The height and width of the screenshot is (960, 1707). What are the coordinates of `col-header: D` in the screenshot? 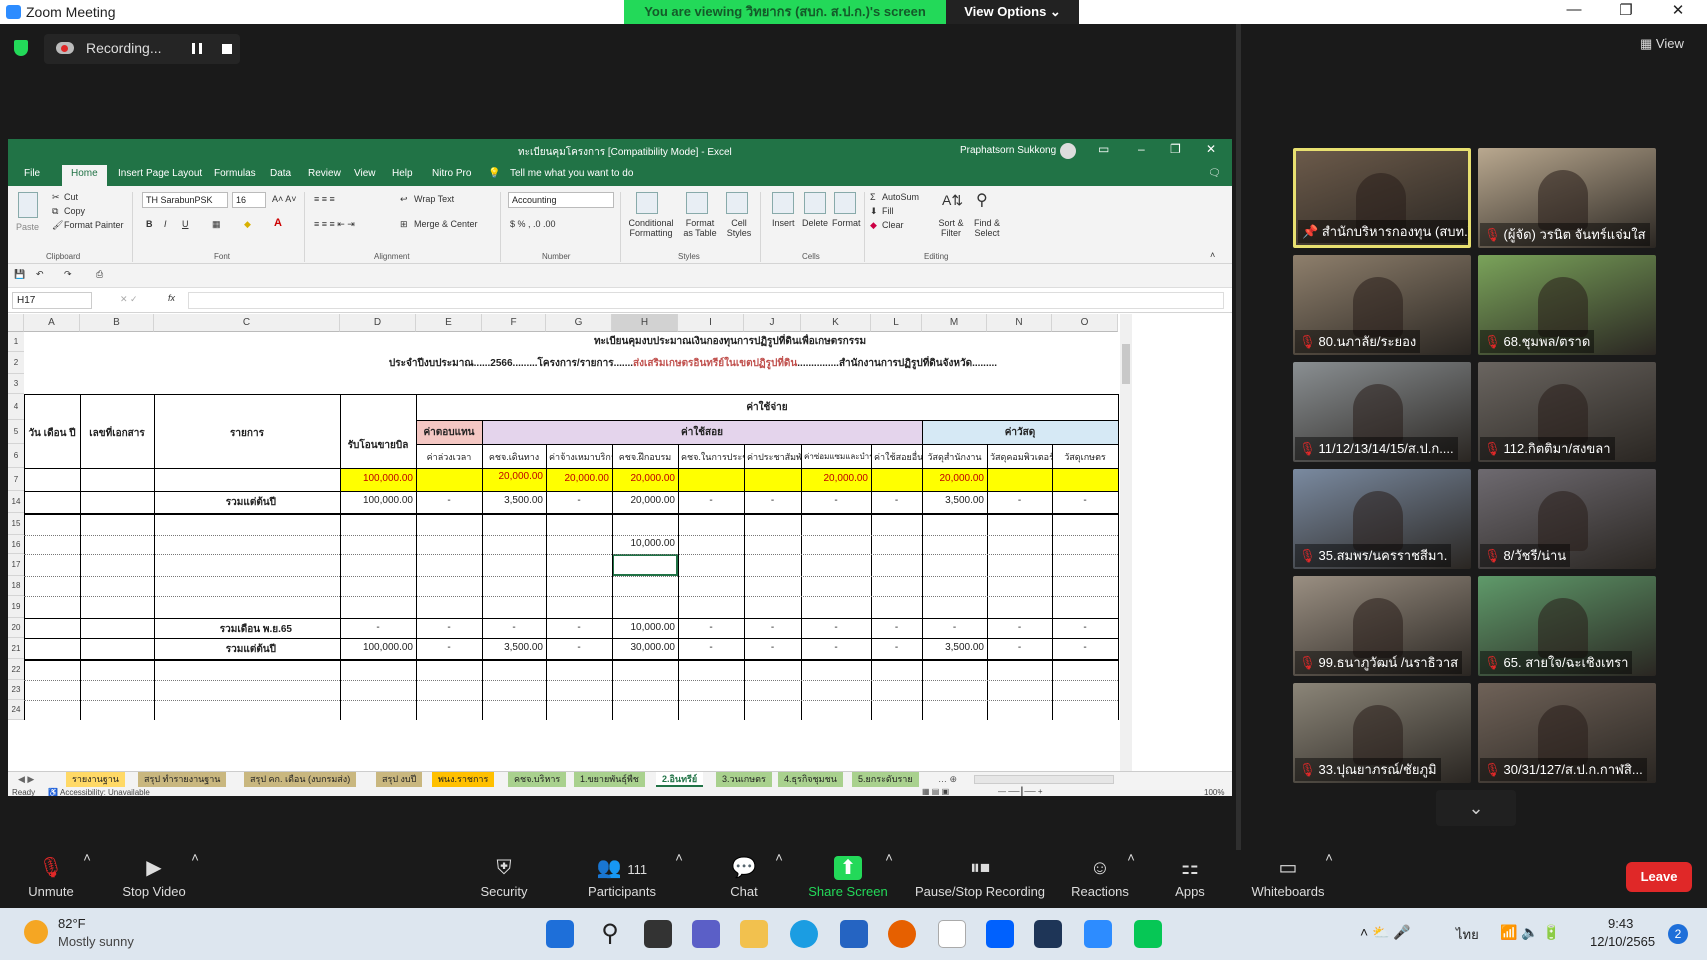 It's located at (378, 323).